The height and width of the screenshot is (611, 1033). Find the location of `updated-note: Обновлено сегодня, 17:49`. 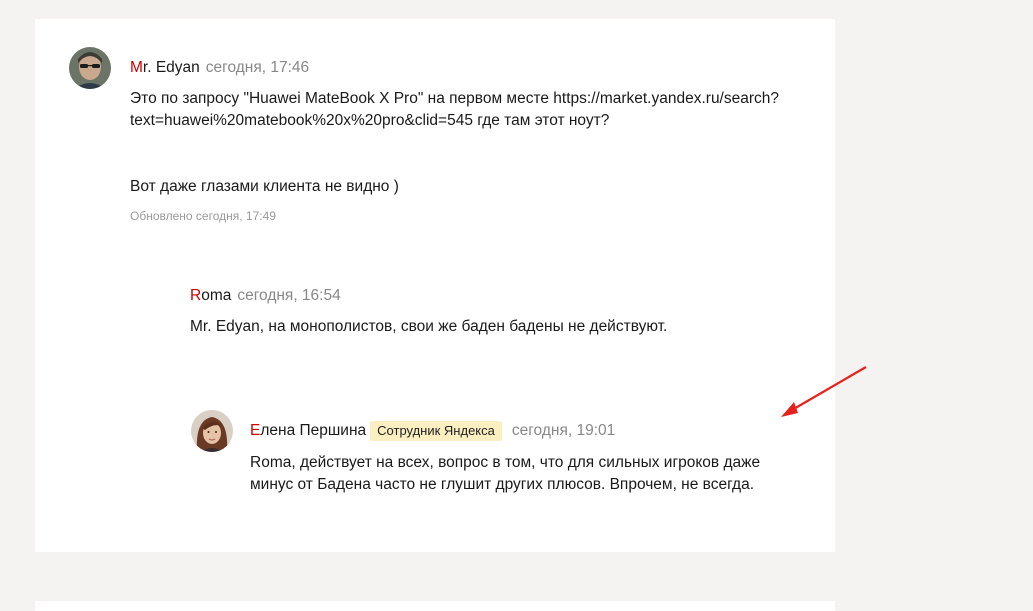

updated-note: Обновлено сегодня, 17:49 is located at coordinates (203, 216).